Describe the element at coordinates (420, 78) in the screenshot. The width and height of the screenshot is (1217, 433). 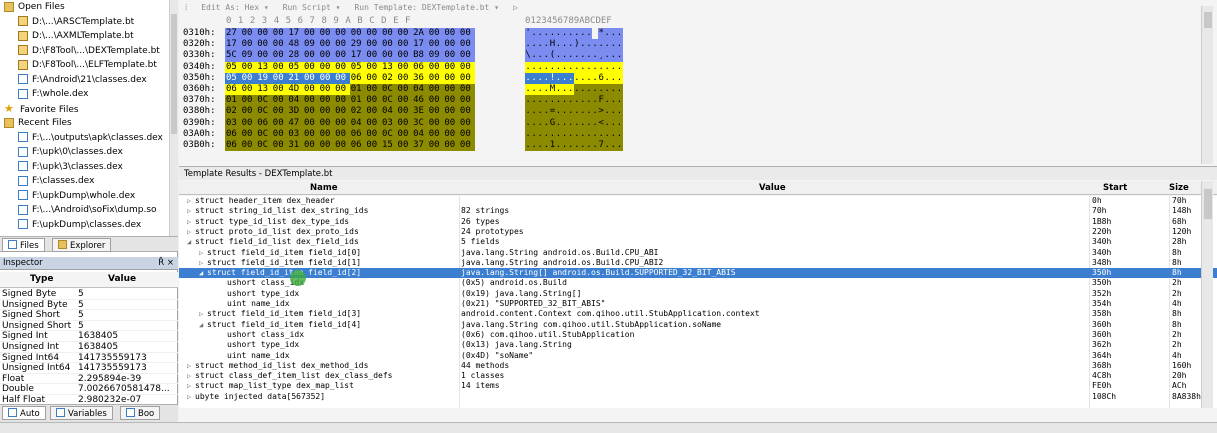
I see `hex-byte: 36` at that location.